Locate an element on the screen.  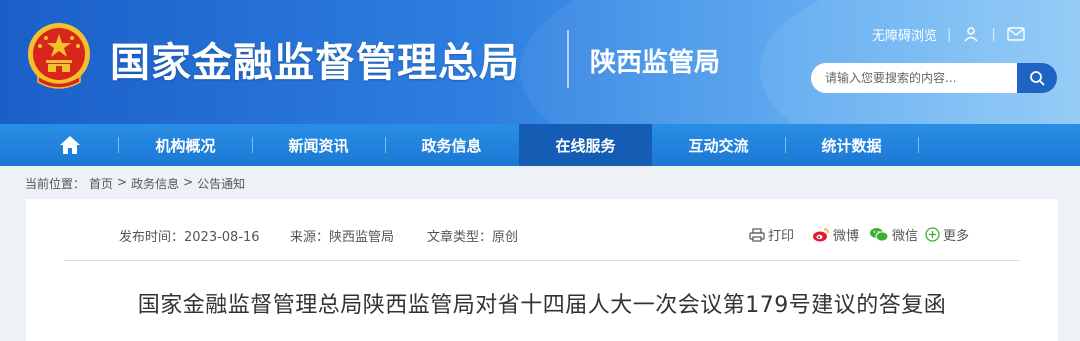
breadcrumb-announcements: 公告通知 is located at coordinates (221, 183).